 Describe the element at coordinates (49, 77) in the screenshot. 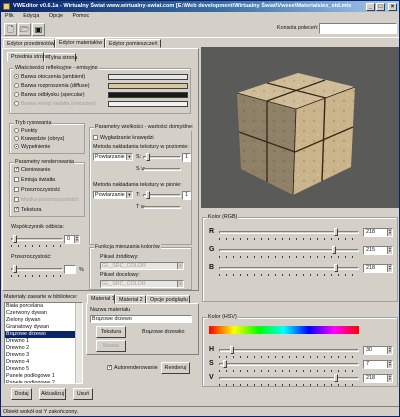

I see `reflect-option: Barwa otoczenia (ambient)` at that location.